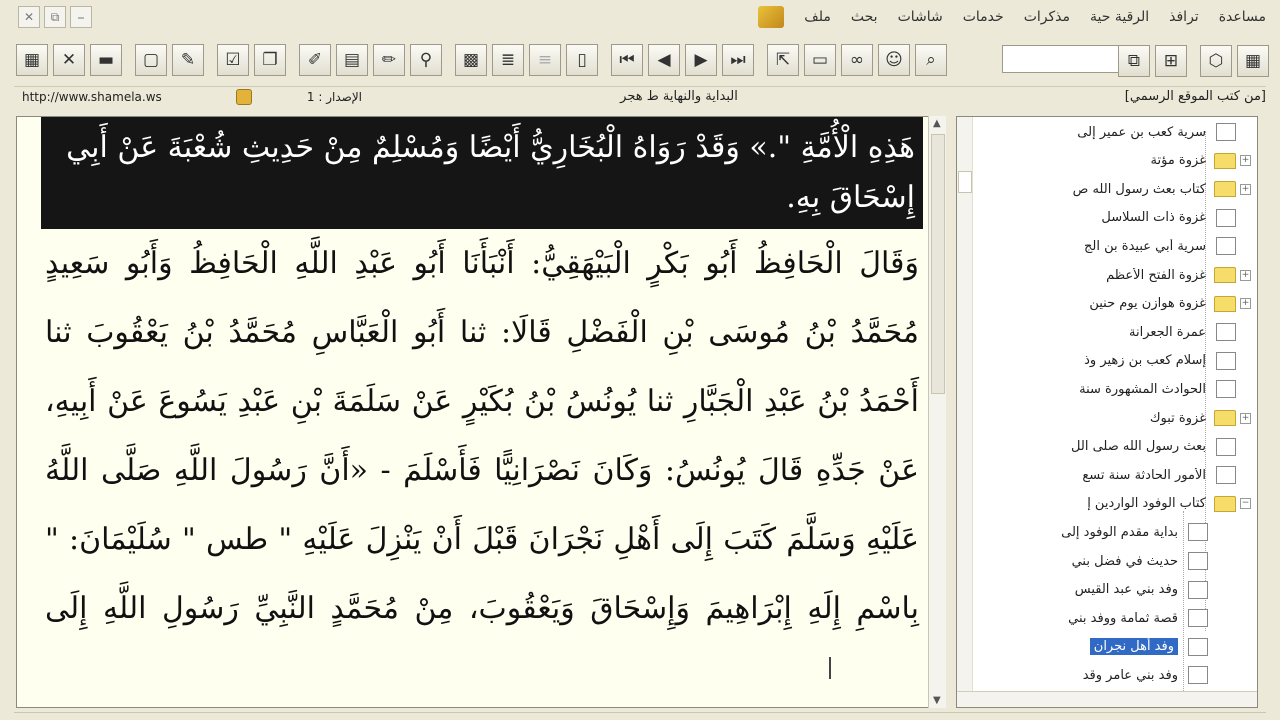 The height and width of the screenshot is (720, 1280). Describe the element at coordinates (701, 60) in the screenshot. I see `next-page-icon: ▶` at that location.